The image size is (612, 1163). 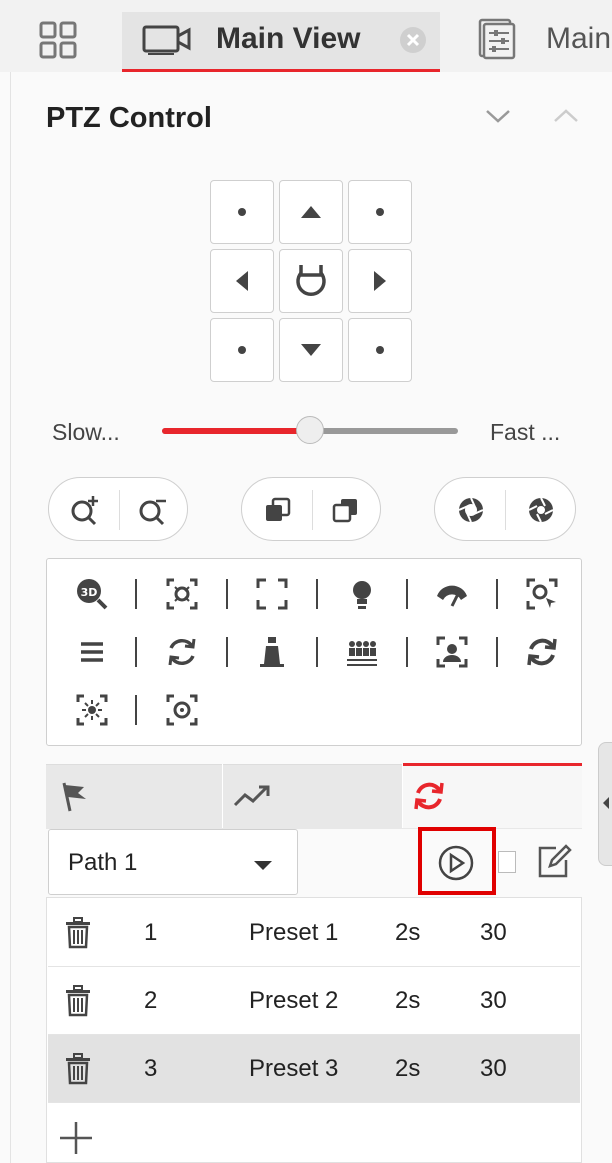 What do you see at coordinates (182, 594) in the screenshot?
I see `regional-focus-icon` at bounding box center [182, 594].